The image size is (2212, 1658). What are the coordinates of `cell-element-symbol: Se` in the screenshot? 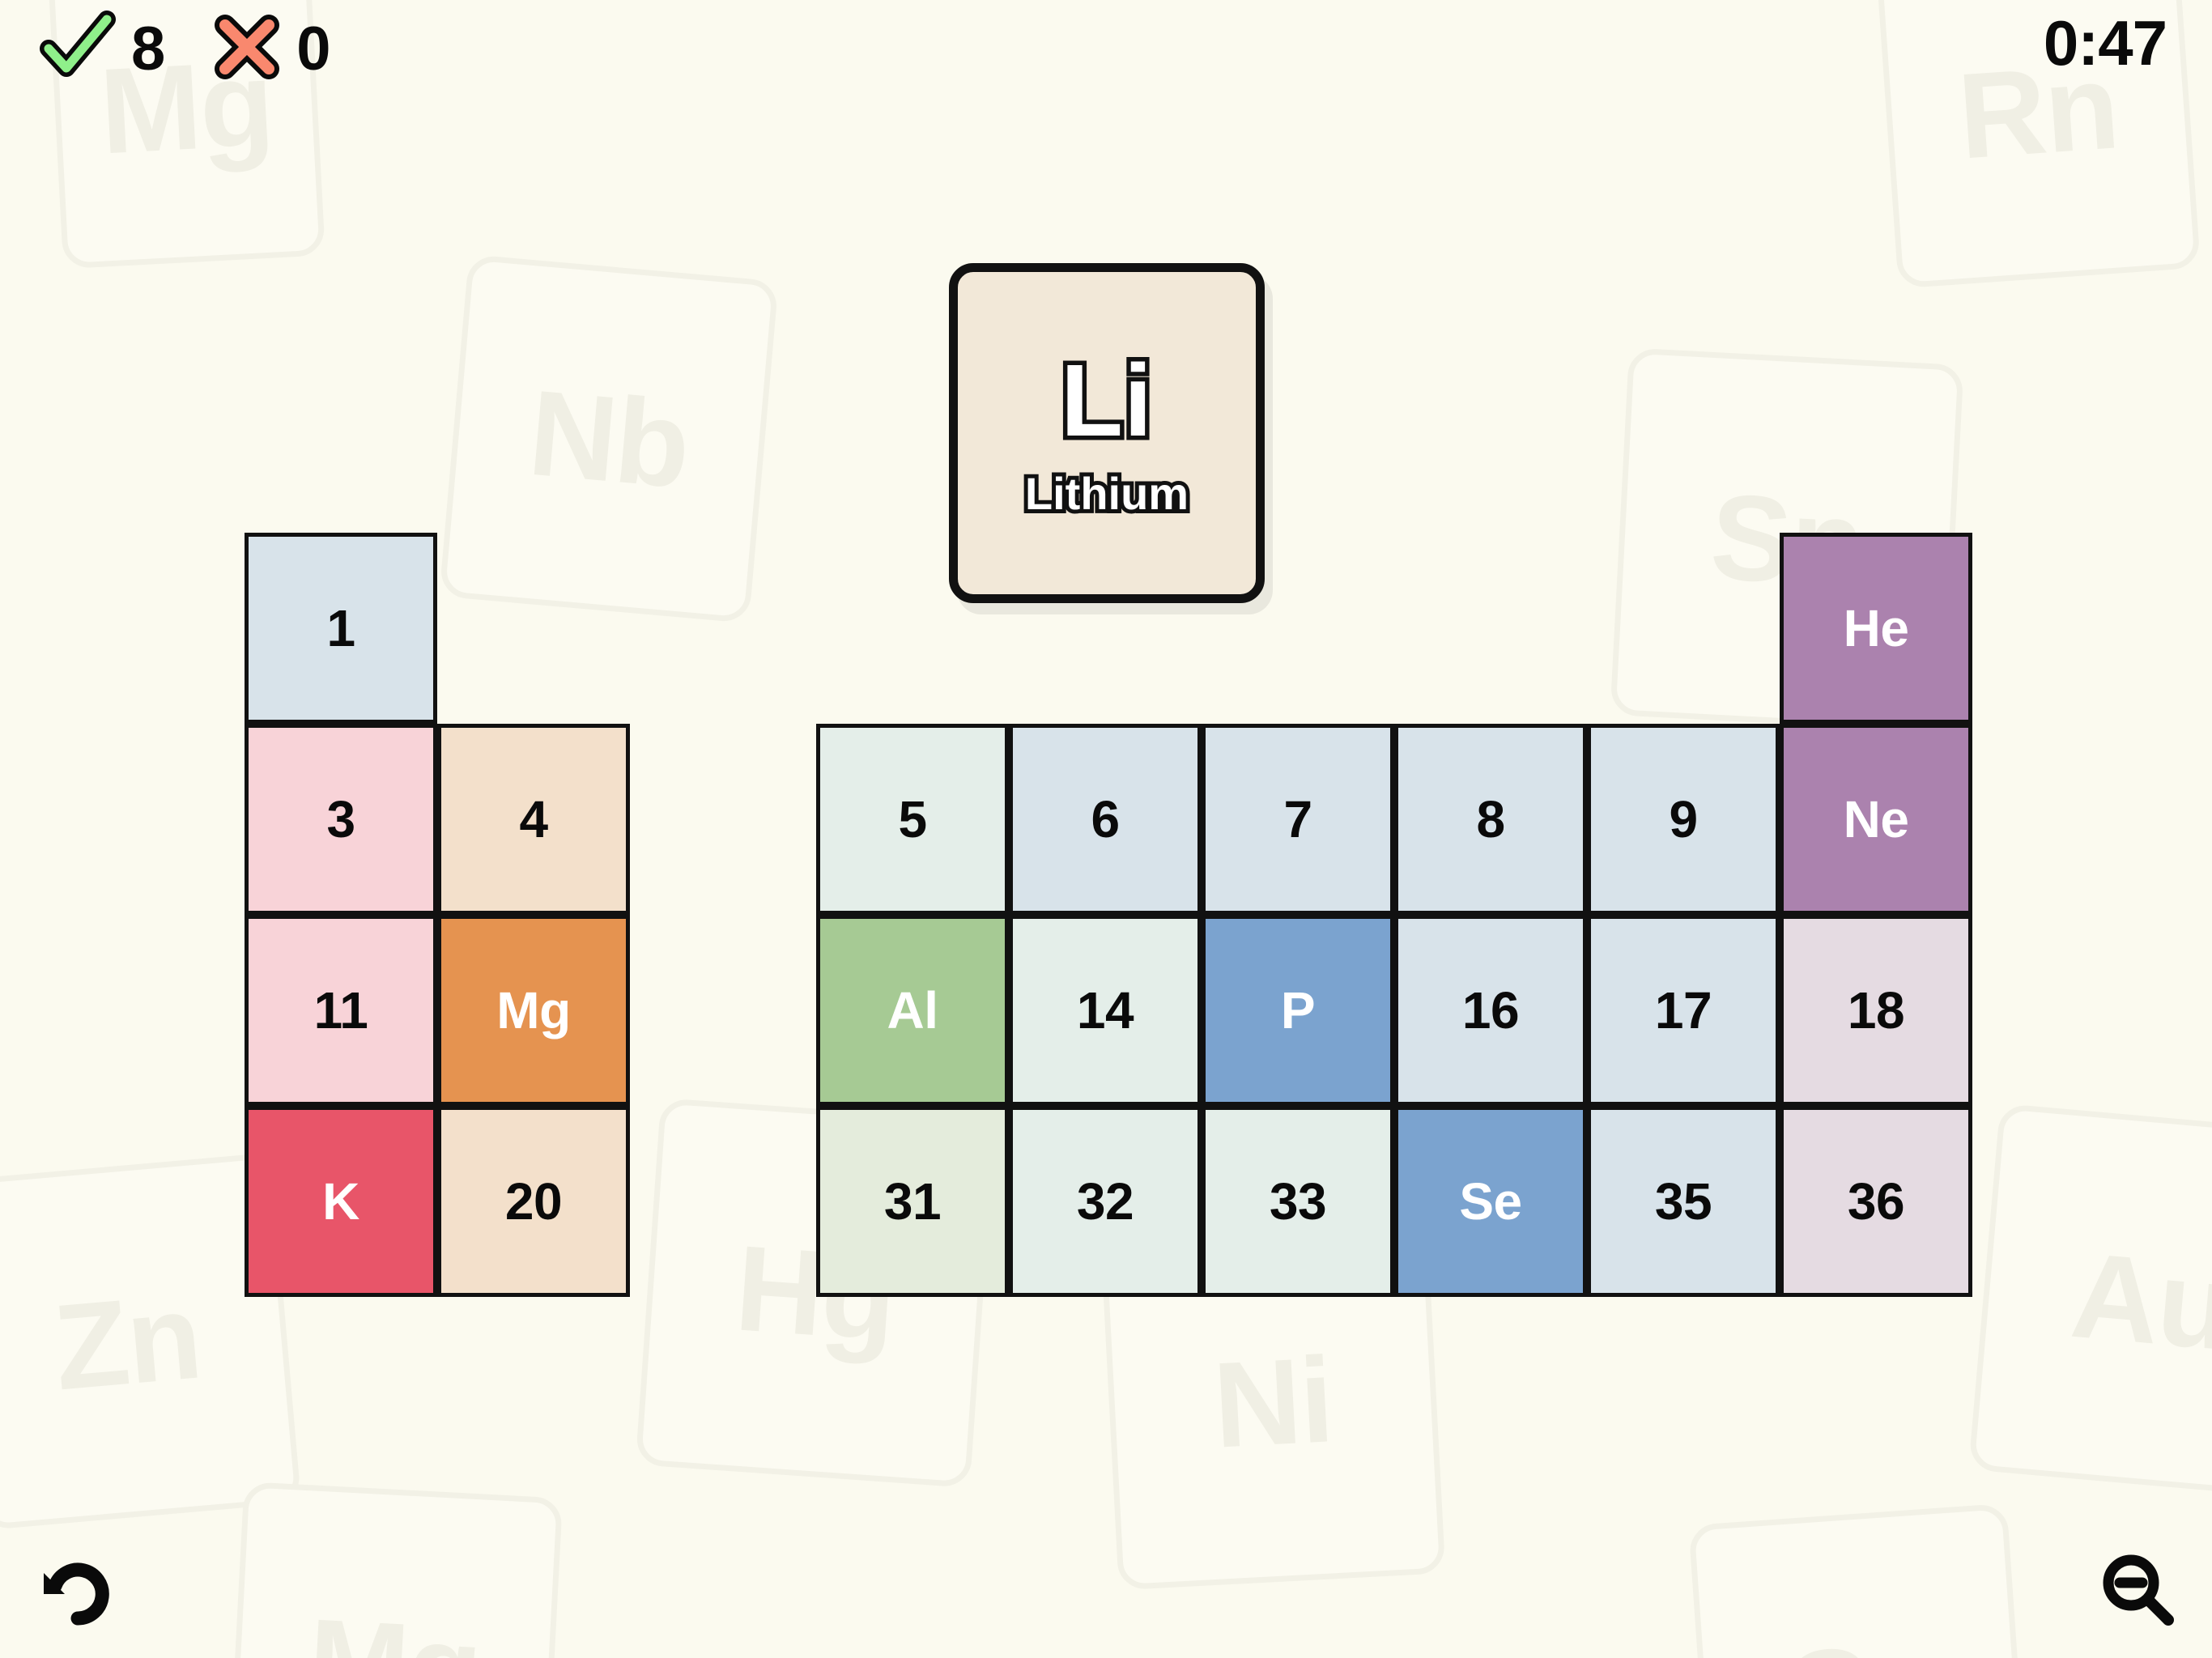 It's located at (1490, 1201).